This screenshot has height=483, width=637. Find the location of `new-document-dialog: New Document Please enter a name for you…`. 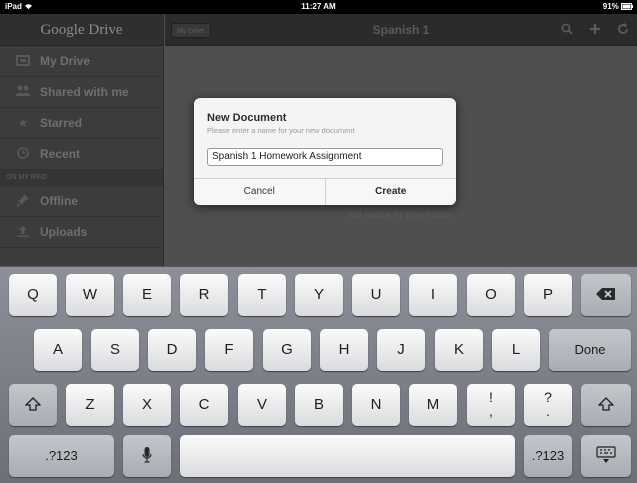

new-document-dialog: New Document Please enter a name for you… is located at coordinates (325, 151).